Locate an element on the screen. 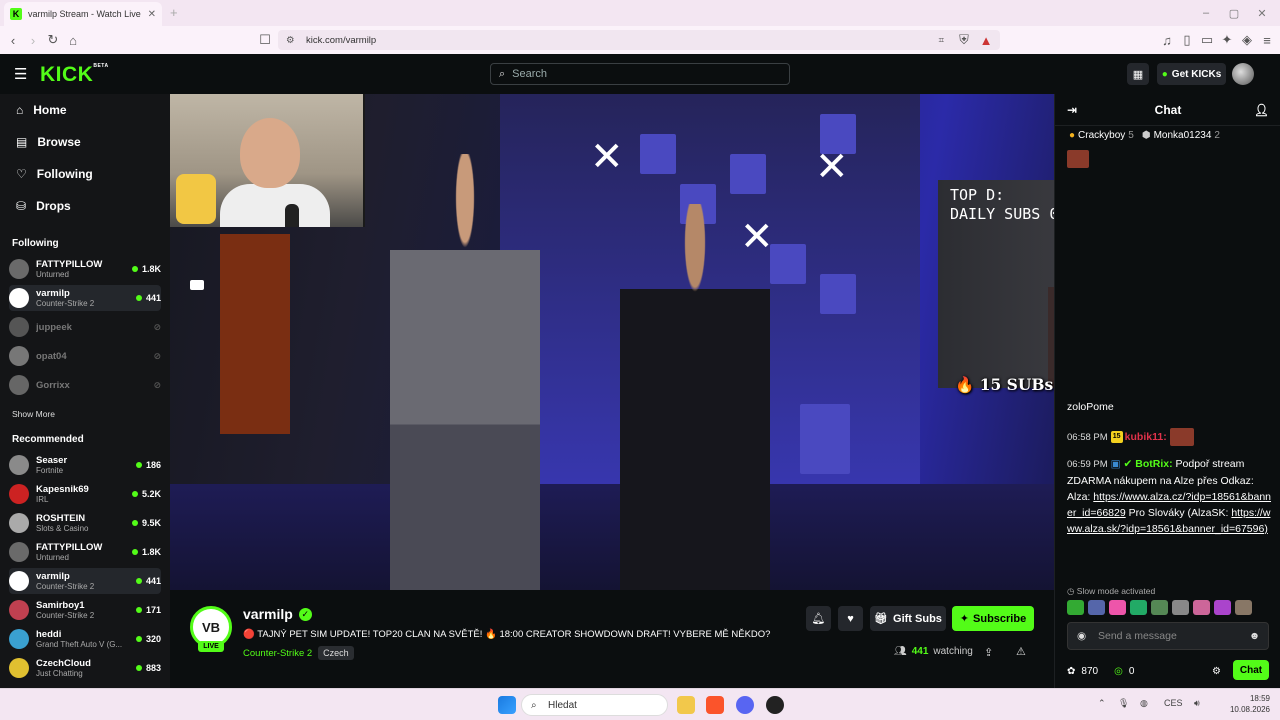  channel-game: Unturned is located at coordinates (52, 274).